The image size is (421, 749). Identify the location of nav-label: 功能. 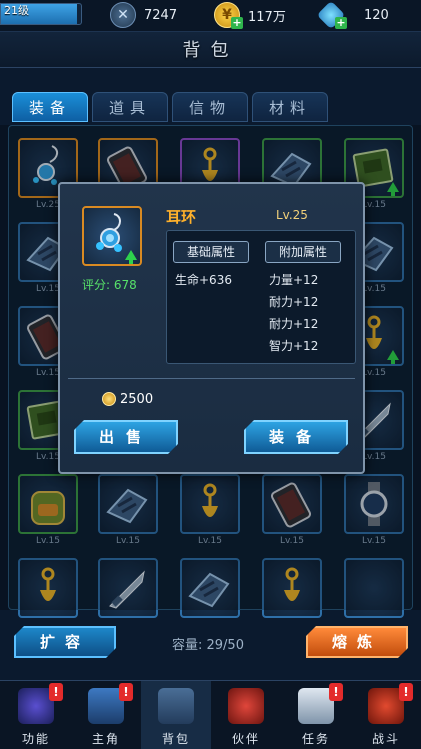
(35, 739).